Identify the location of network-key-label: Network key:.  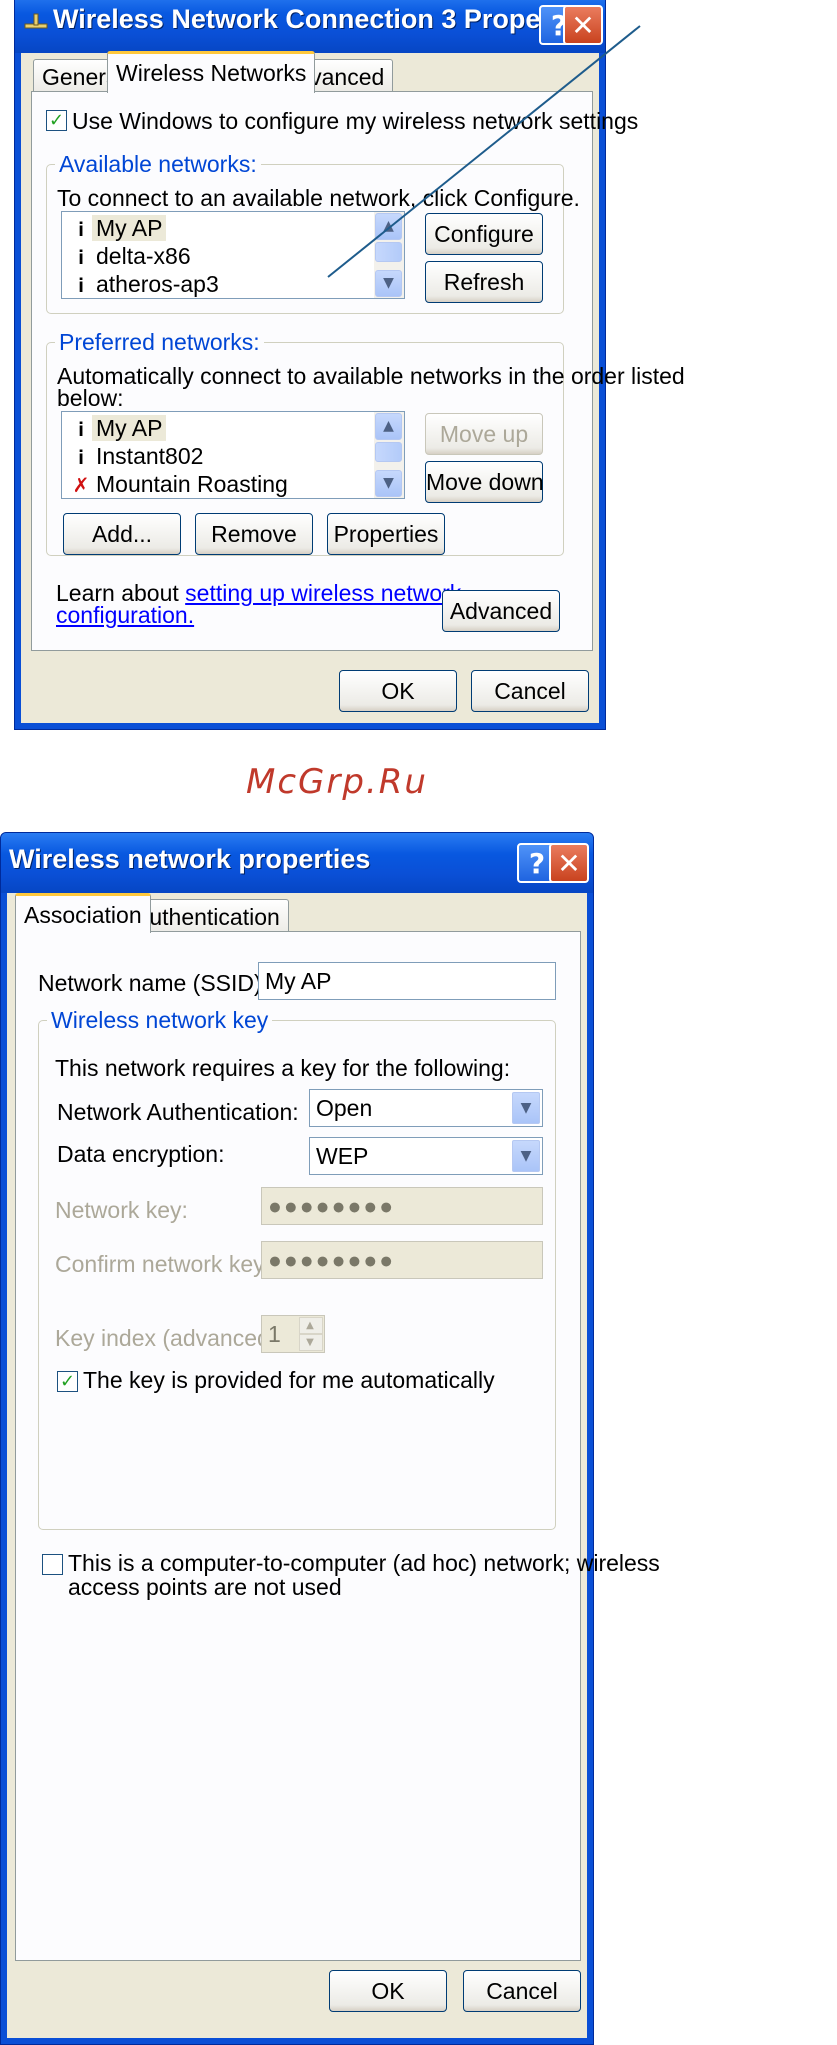
(121, 1210).